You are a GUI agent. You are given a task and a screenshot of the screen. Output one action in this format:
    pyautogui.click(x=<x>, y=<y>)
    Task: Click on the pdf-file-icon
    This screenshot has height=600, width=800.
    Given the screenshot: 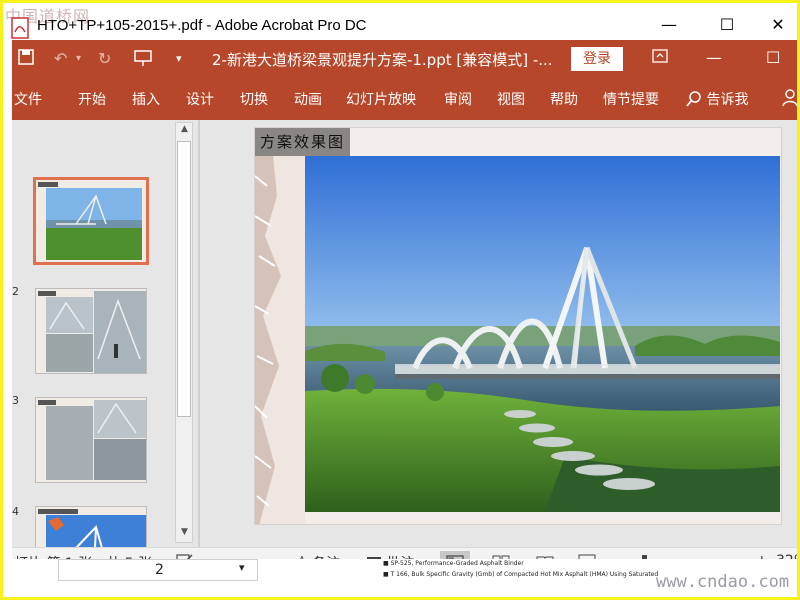 What is the action you would take?
    pyautogui.click(x=20, y=28)
    